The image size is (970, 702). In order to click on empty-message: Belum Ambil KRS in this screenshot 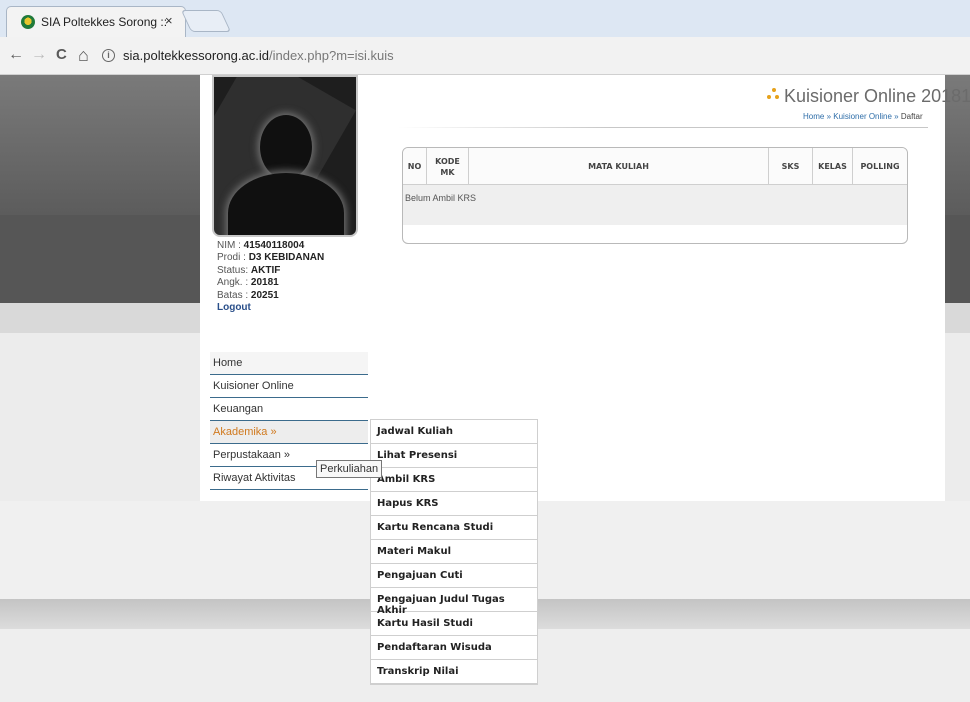, I will do `click(441, 198)`.